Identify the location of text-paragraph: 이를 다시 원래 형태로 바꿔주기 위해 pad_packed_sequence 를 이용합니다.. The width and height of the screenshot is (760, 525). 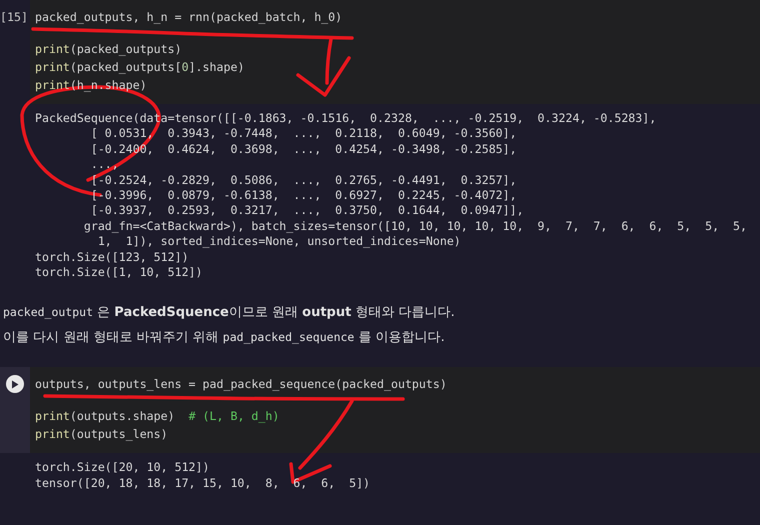
(224, 338).